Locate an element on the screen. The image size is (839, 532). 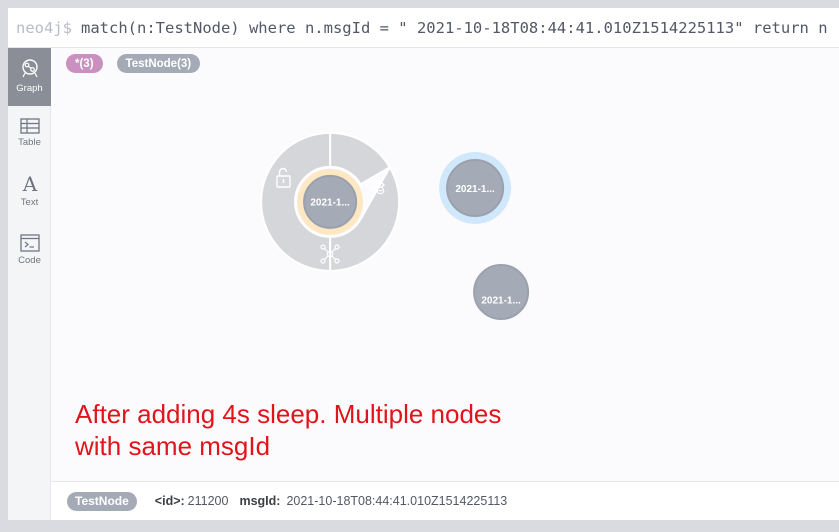
annotation-line: After adding 4s sleep. Multiple nodes is located at coordinates (288, 414).